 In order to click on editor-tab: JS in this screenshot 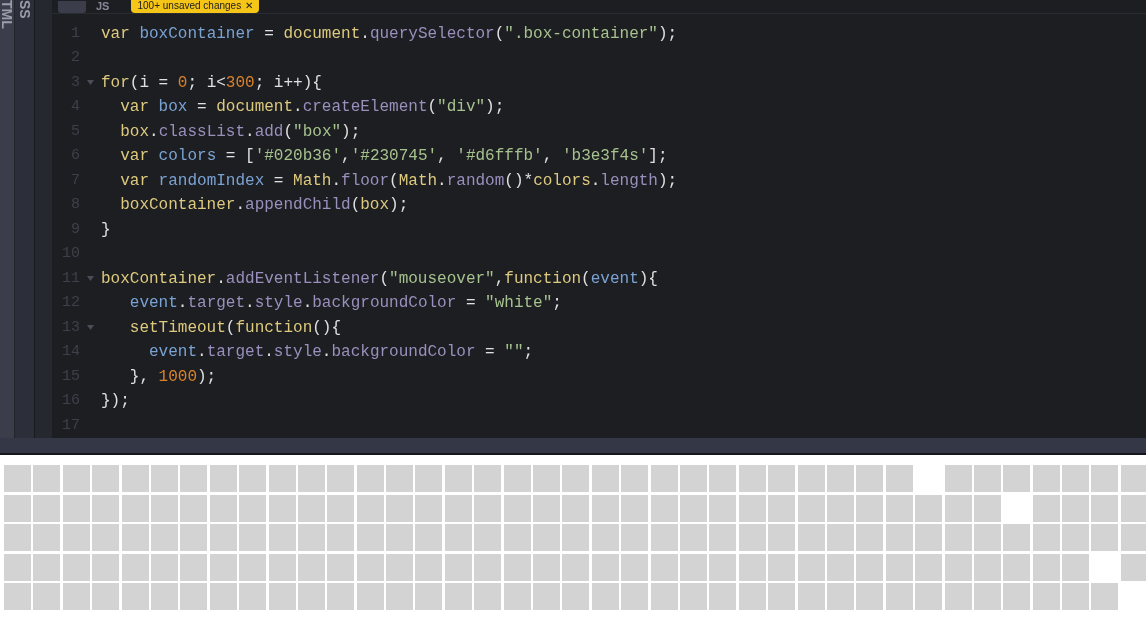, I will do `click(103, 6)`.